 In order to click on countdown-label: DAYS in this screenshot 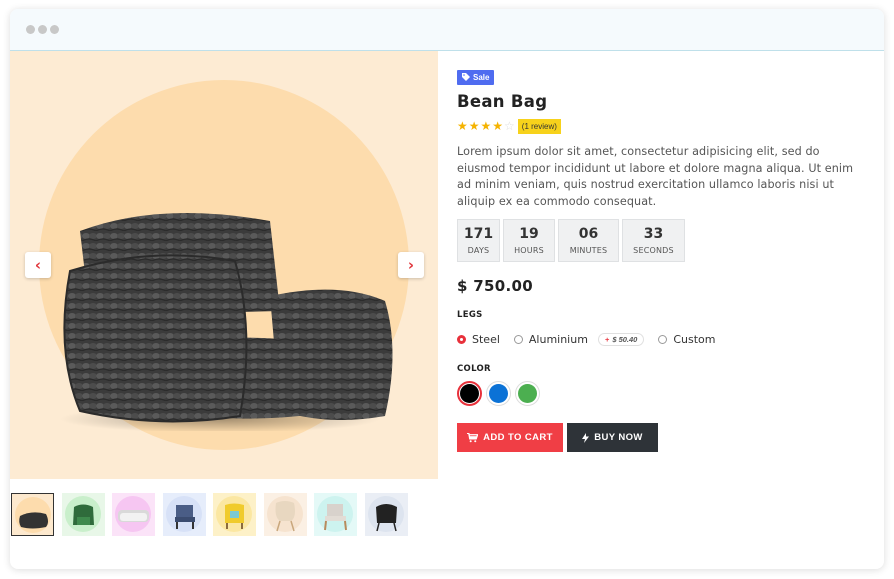, I will do `click(478, 250)`.